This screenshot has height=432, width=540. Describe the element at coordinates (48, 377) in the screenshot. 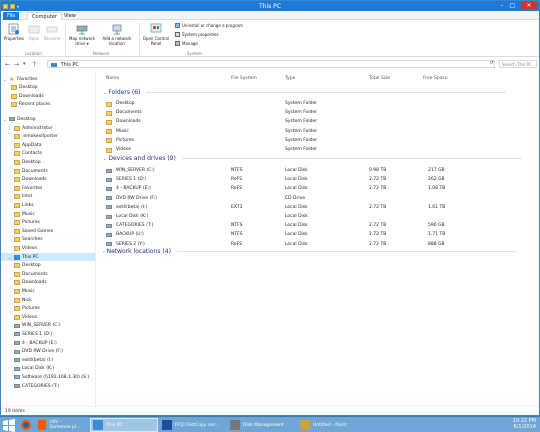

I see `drive-item: Software (\\192.168.1.30) (S:)` at that location.